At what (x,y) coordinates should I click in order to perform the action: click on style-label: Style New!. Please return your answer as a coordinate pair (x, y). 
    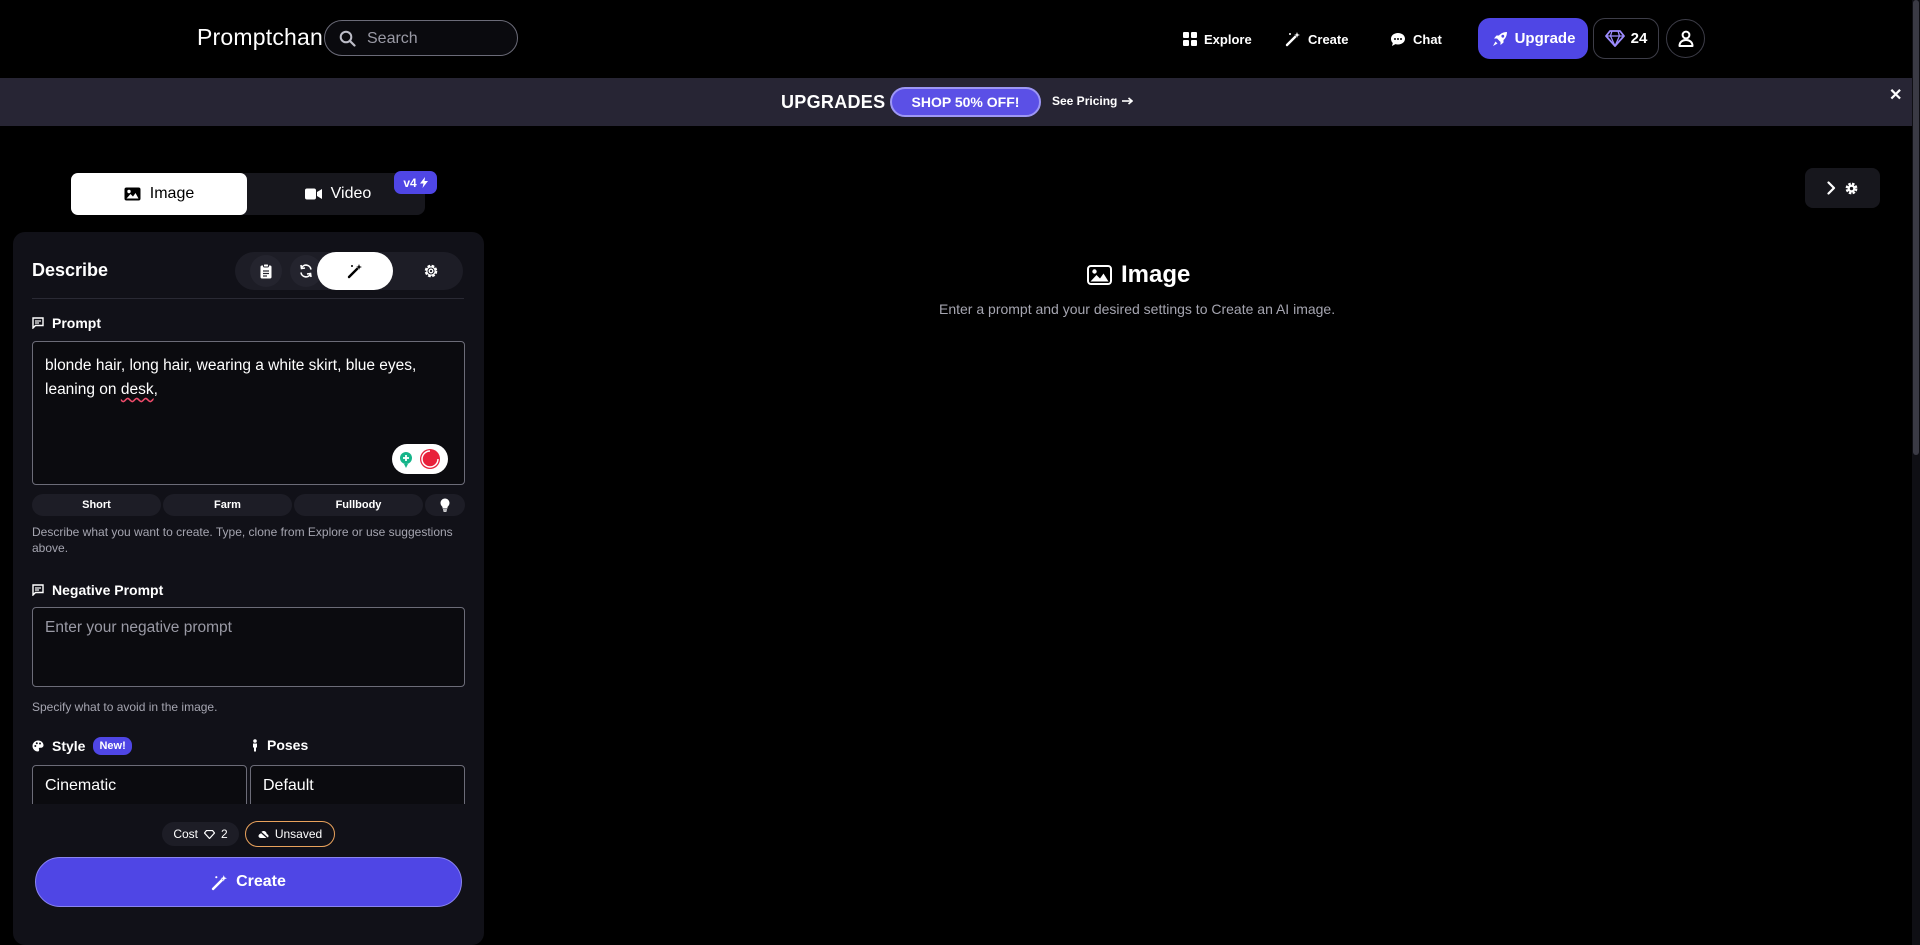
    Looking at the image, I should click on (82, 746).